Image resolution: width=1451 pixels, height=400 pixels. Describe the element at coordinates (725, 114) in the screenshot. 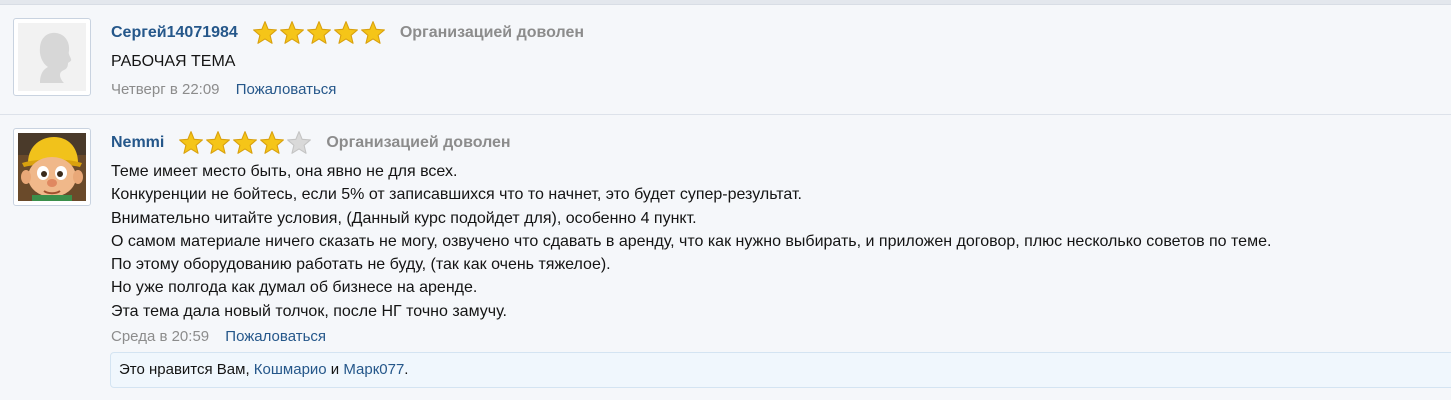

I see `review-separator` at that location.